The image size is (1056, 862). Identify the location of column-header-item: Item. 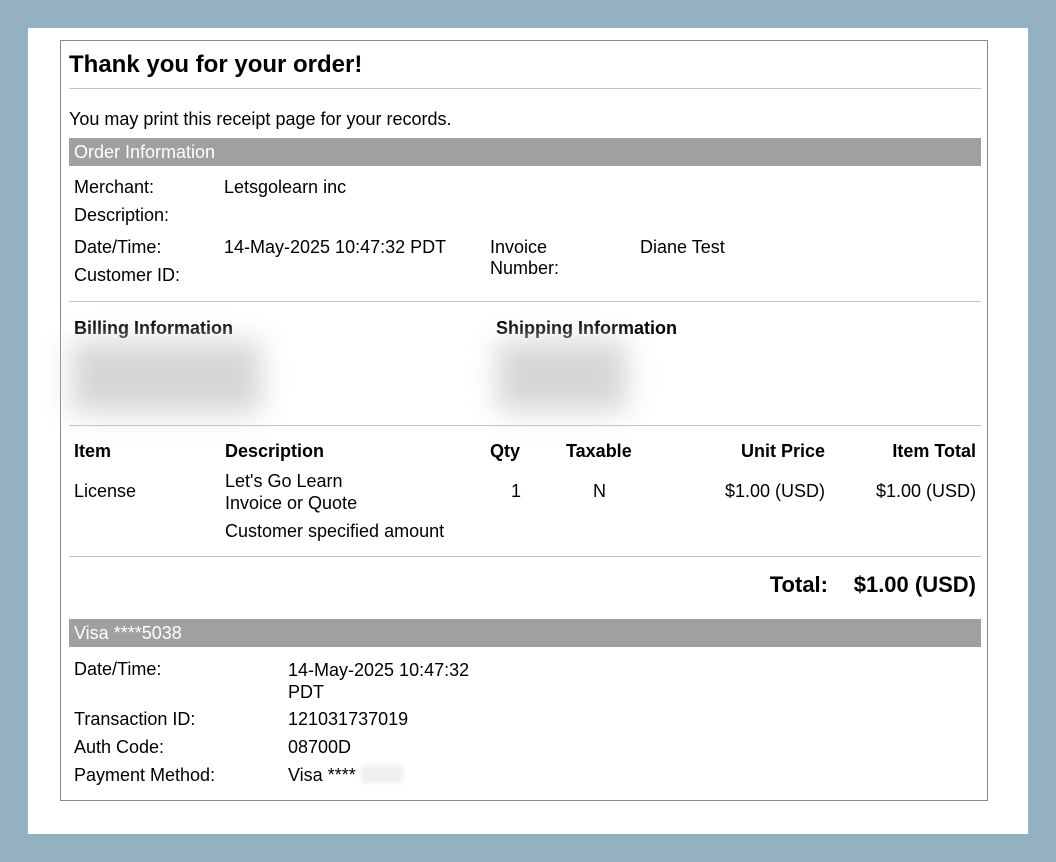
(93, 451).